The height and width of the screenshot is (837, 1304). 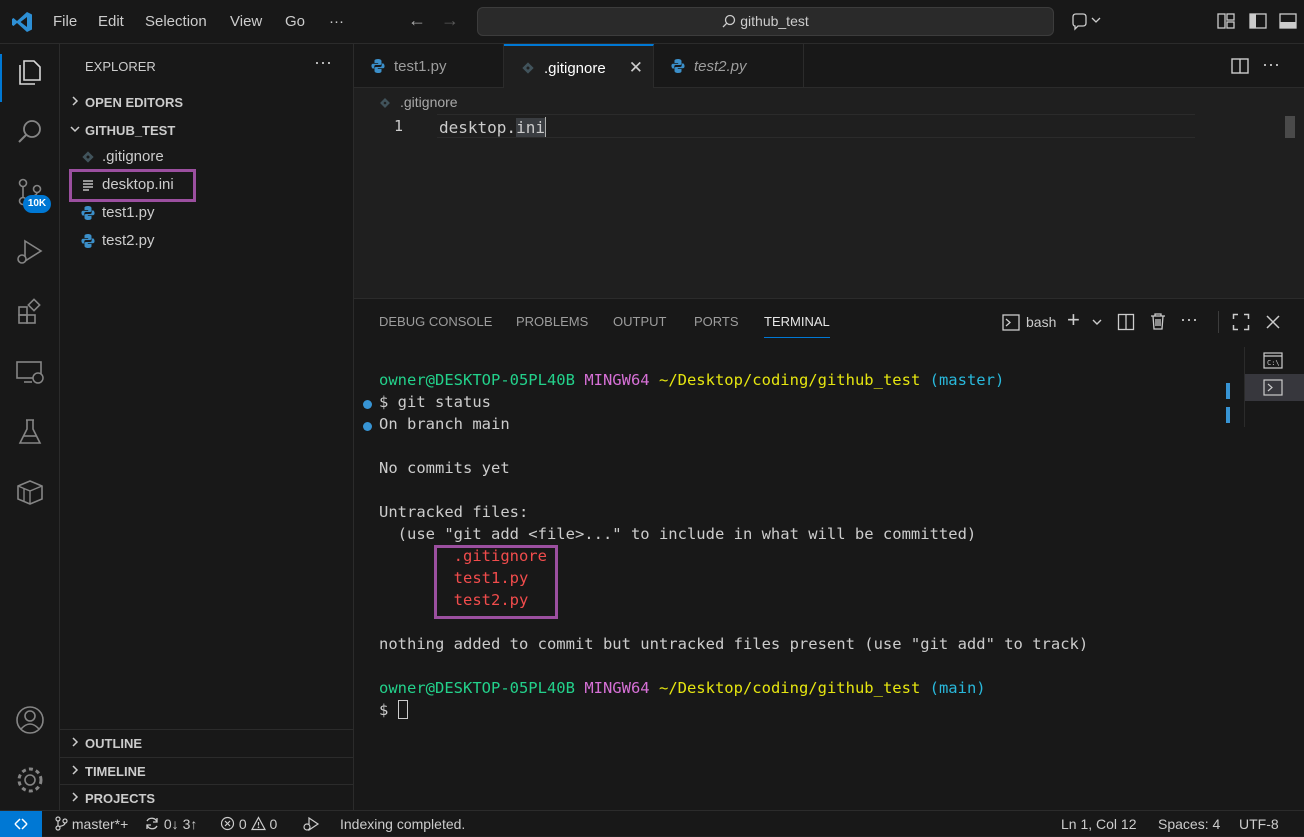 I want to click on tab-test1-py: test1.py, so click(x=429, y=66).